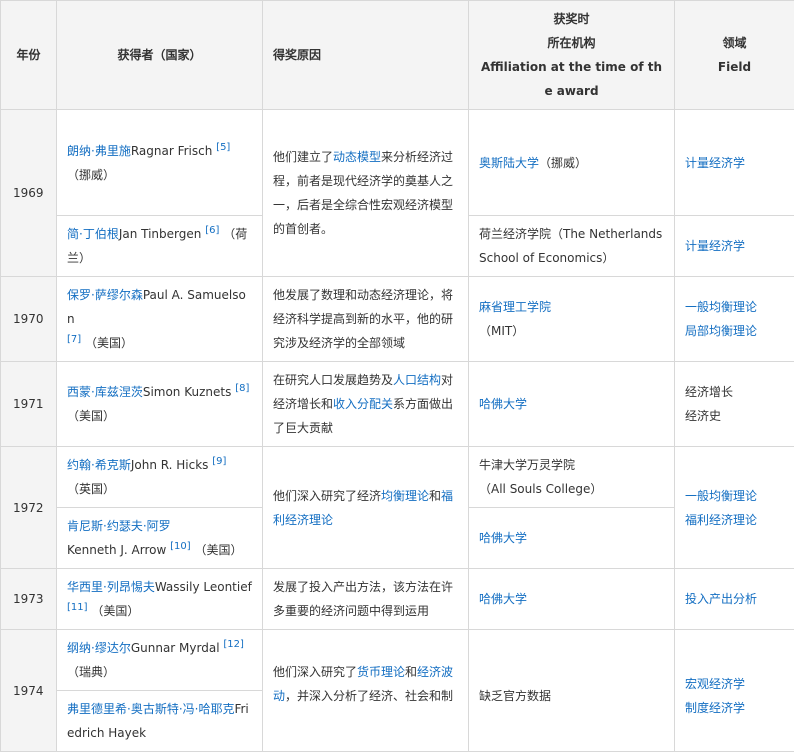 The width and height of the screenshot is (794, 752). What do you see at coordinates (172, 151) in the screenshot?
I see `laureate-name-en: Ragnar Frisch` at bounding box center [172, 151].